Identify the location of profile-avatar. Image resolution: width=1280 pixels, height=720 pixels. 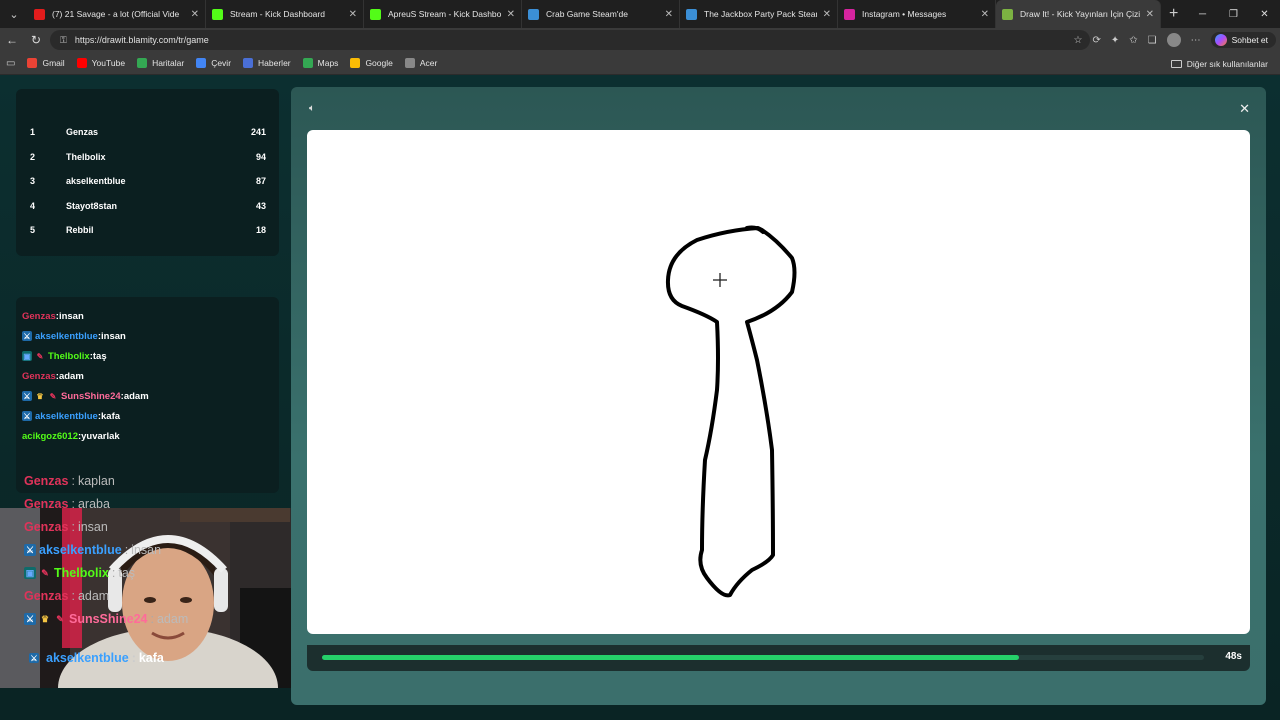
(1173, 40).